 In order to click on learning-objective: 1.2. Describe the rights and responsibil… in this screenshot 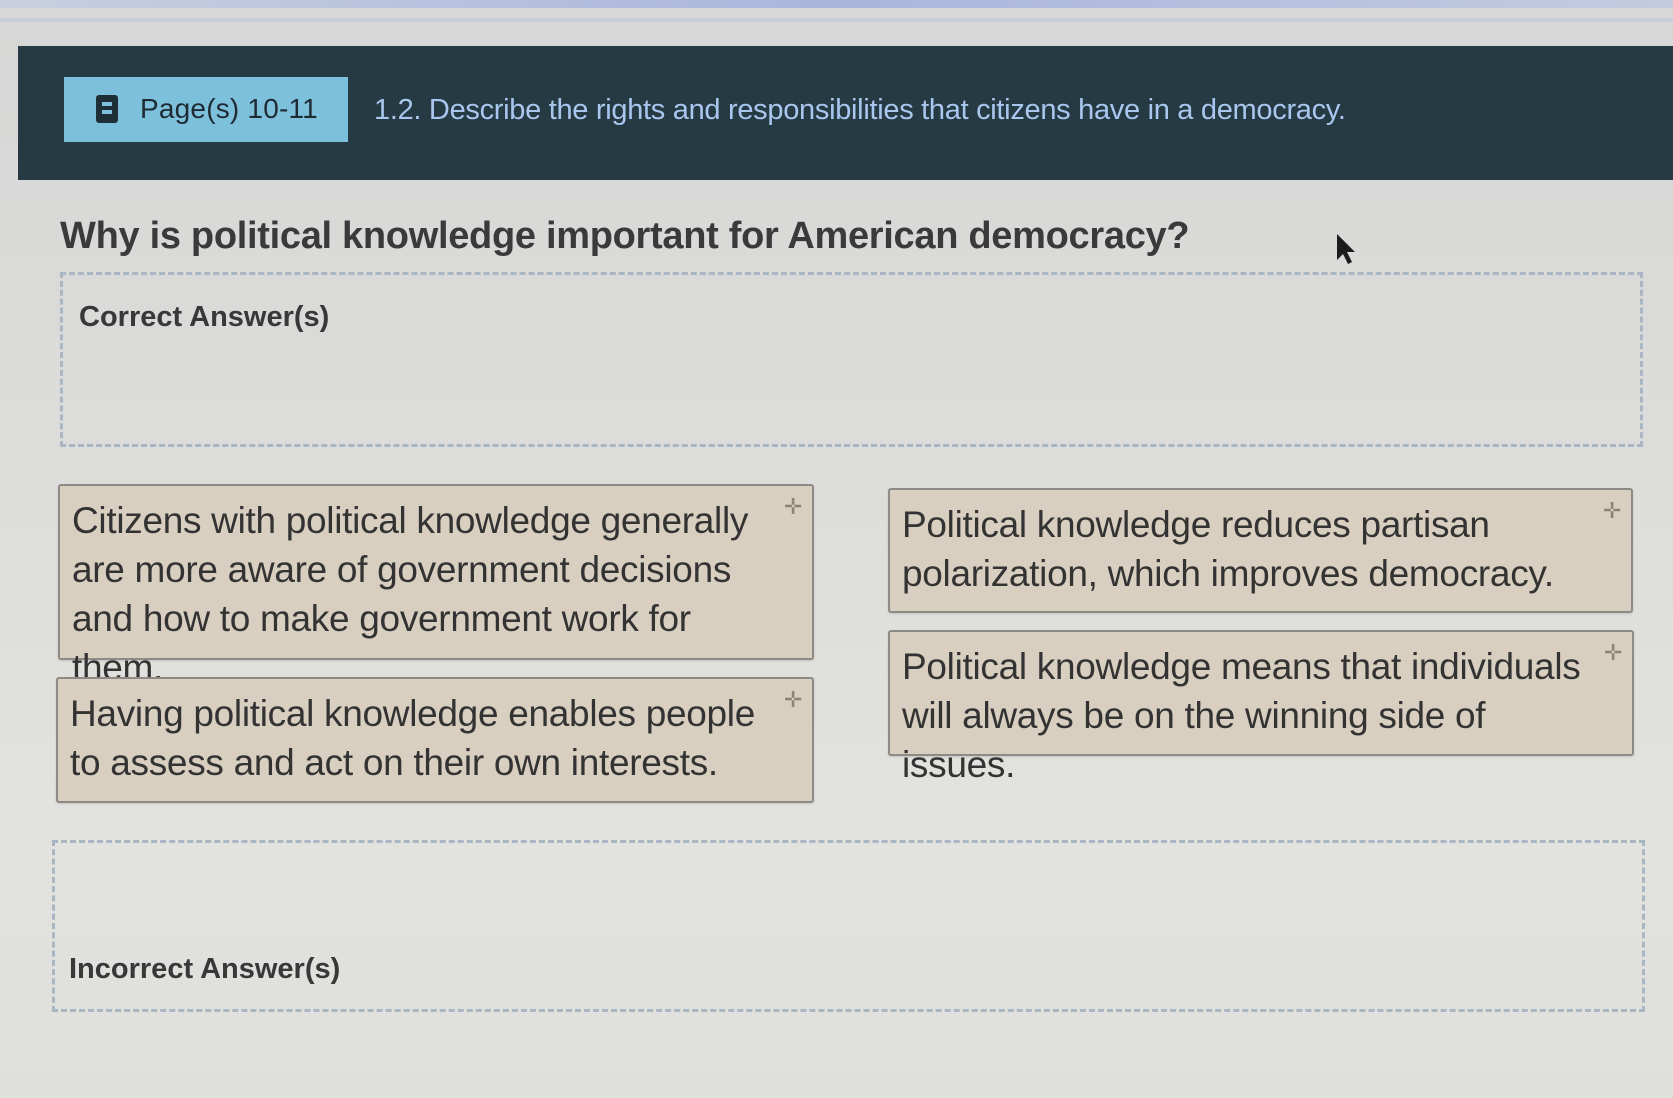, I will do `click(860, 110)`.